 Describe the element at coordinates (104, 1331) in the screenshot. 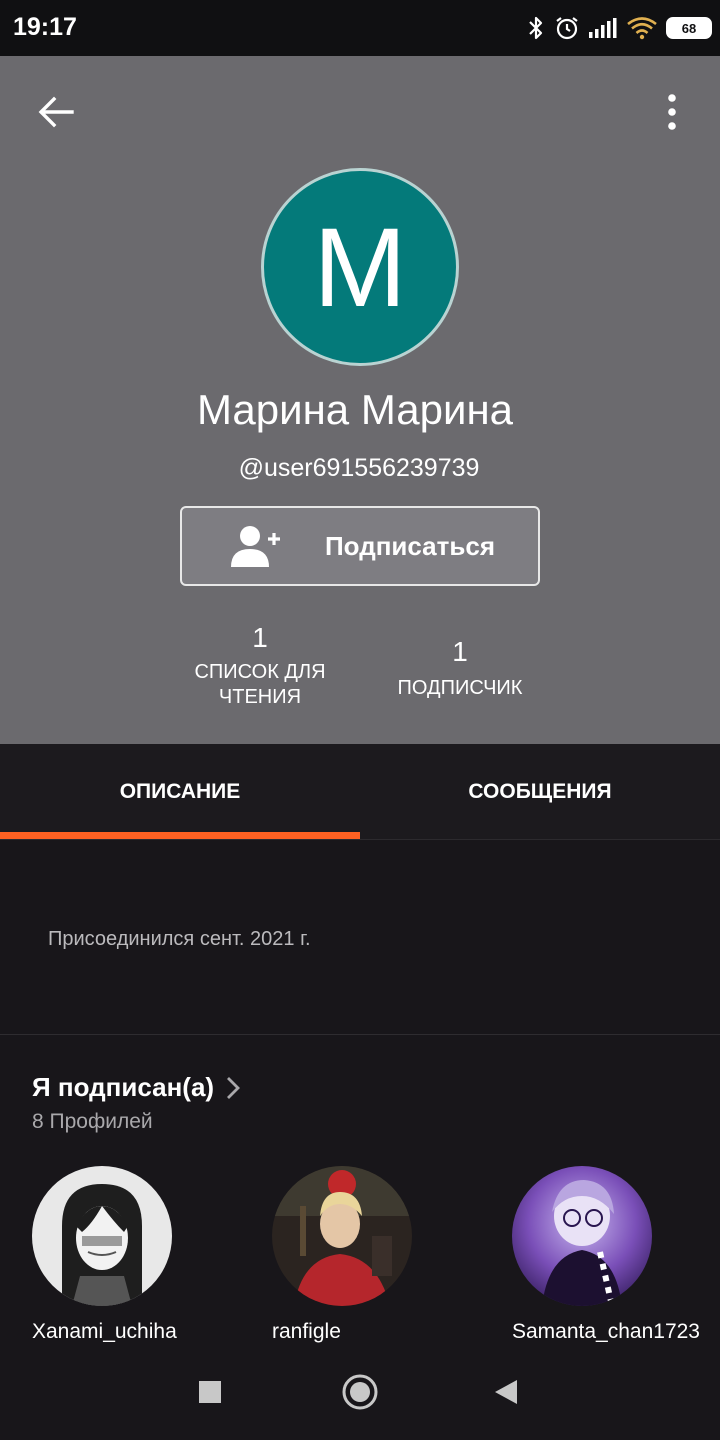

I see `followed-profile-username: Xanami_uchiha` at that location.